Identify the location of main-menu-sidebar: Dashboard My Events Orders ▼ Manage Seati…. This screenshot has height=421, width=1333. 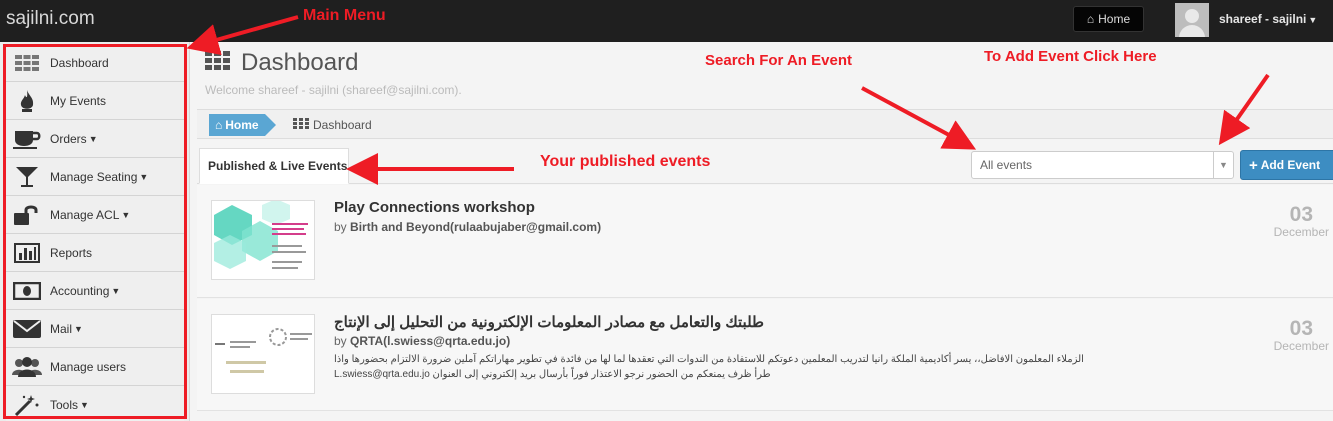
(95, 231).